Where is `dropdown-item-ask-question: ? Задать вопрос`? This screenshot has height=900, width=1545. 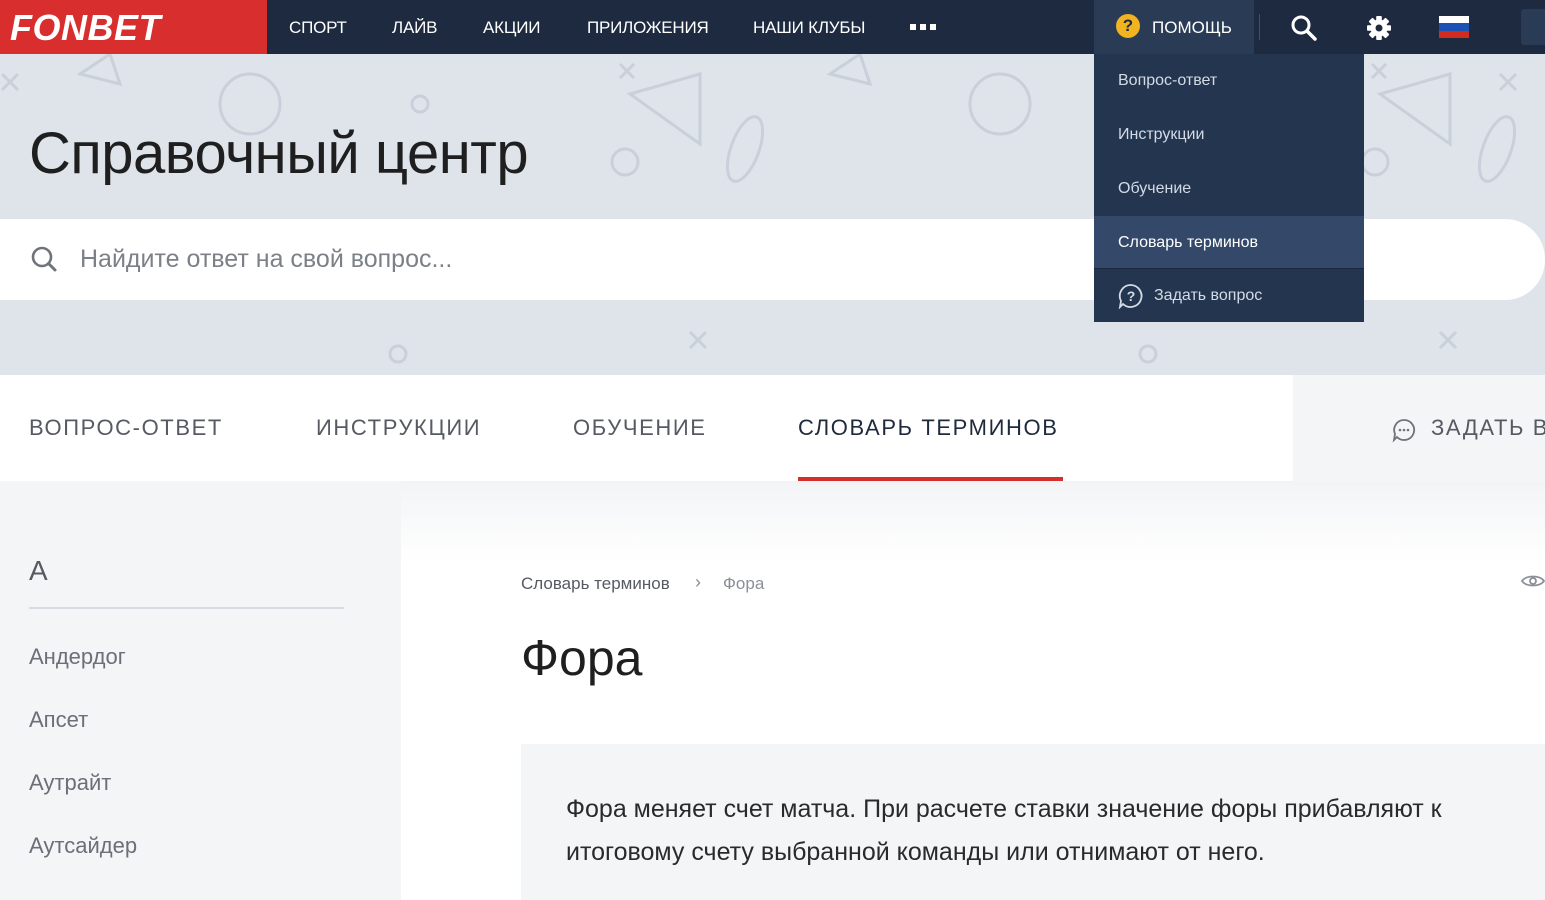
dropdown-item-ask-question: ? Задать вопрос is located at coordinates (1229, 295).